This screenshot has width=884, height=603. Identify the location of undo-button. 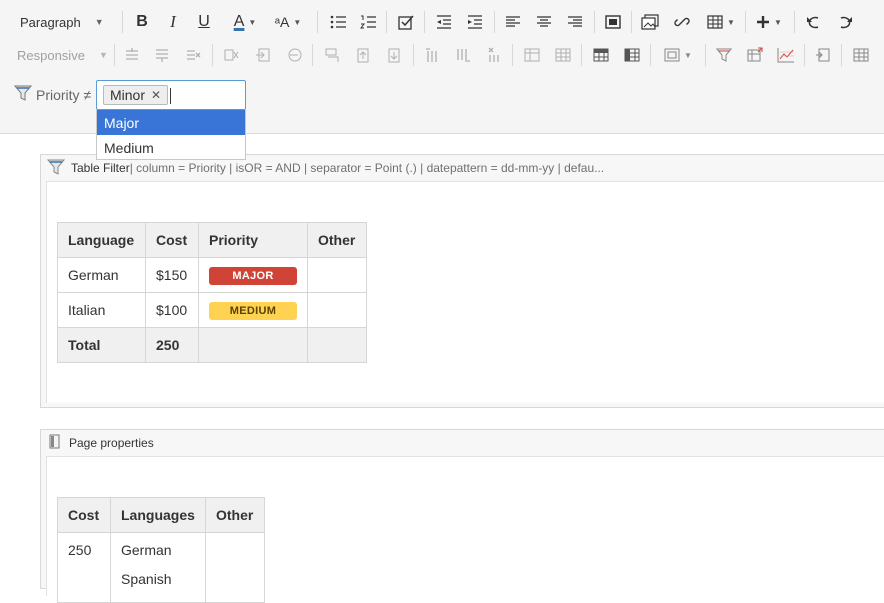
(814, 22).